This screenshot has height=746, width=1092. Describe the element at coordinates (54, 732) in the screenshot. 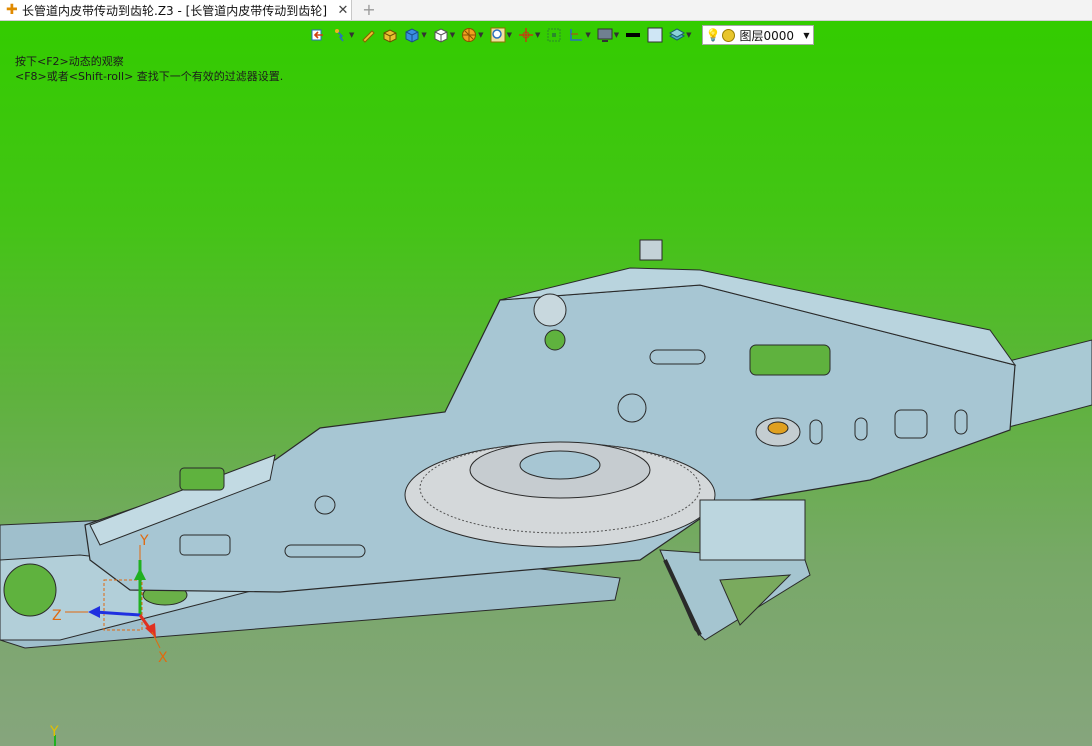

I see `world-axis-y-label: Y` at that location.